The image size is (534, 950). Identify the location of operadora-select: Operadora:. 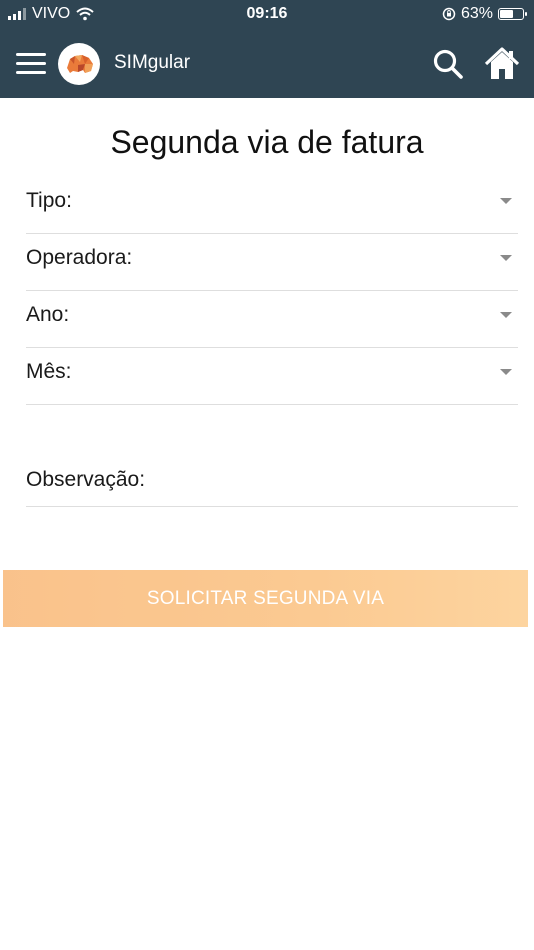
(272, 262).